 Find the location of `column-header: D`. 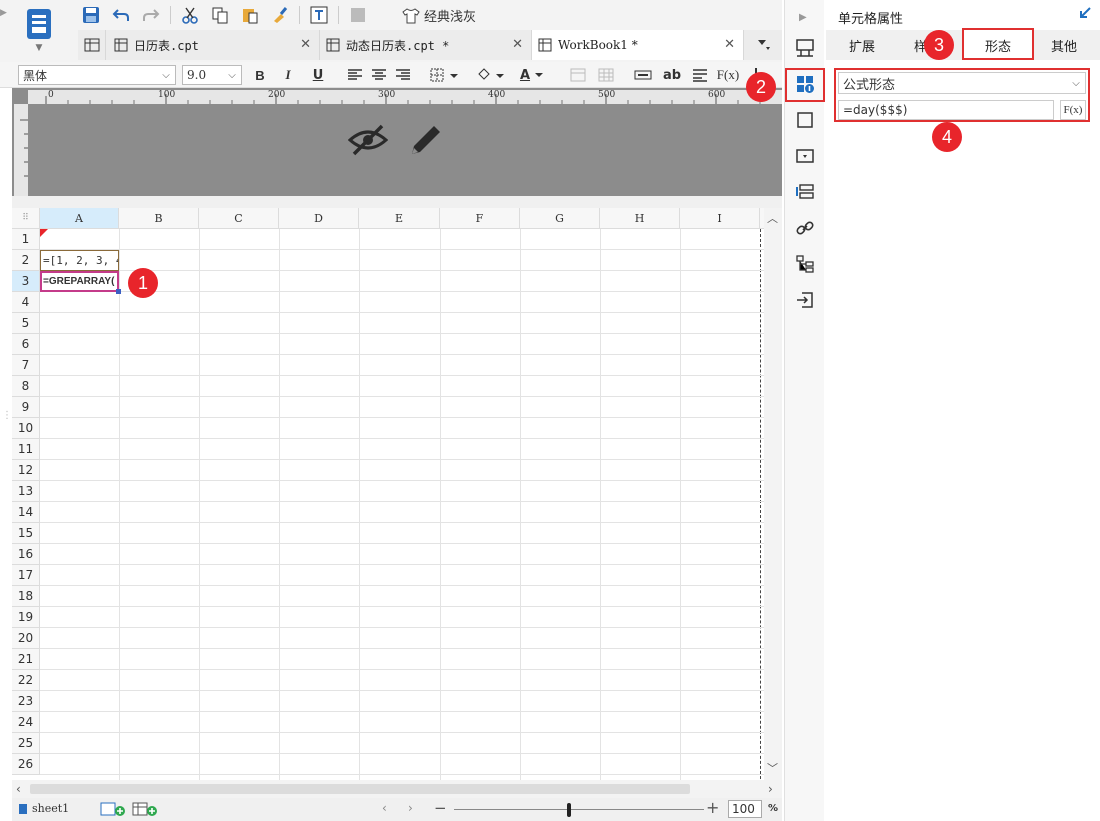

column-header: D is located at coordinates (319, 218).